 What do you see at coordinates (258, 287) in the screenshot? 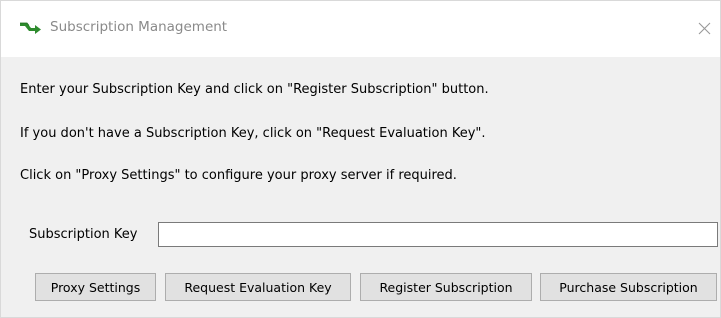
I see `request-evaluation-key-button: Request Evaluation Key` at bounding box center [258, 287].